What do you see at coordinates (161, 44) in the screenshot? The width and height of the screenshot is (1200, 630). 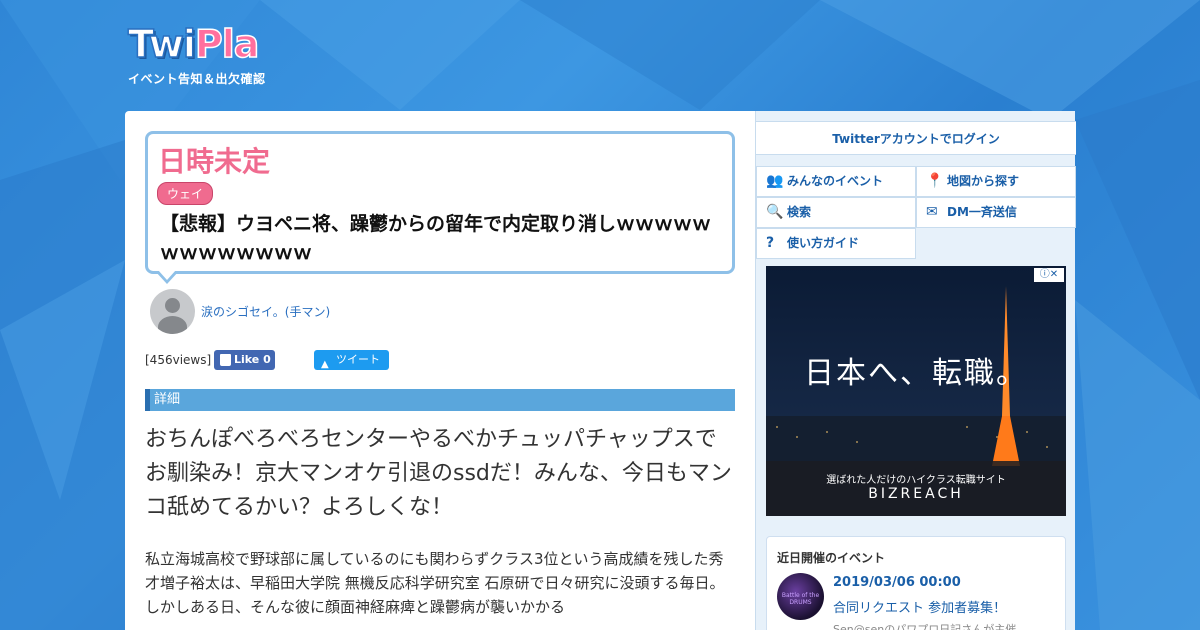 I see `logo-twi: Twi` at bounding box center [161, 44].